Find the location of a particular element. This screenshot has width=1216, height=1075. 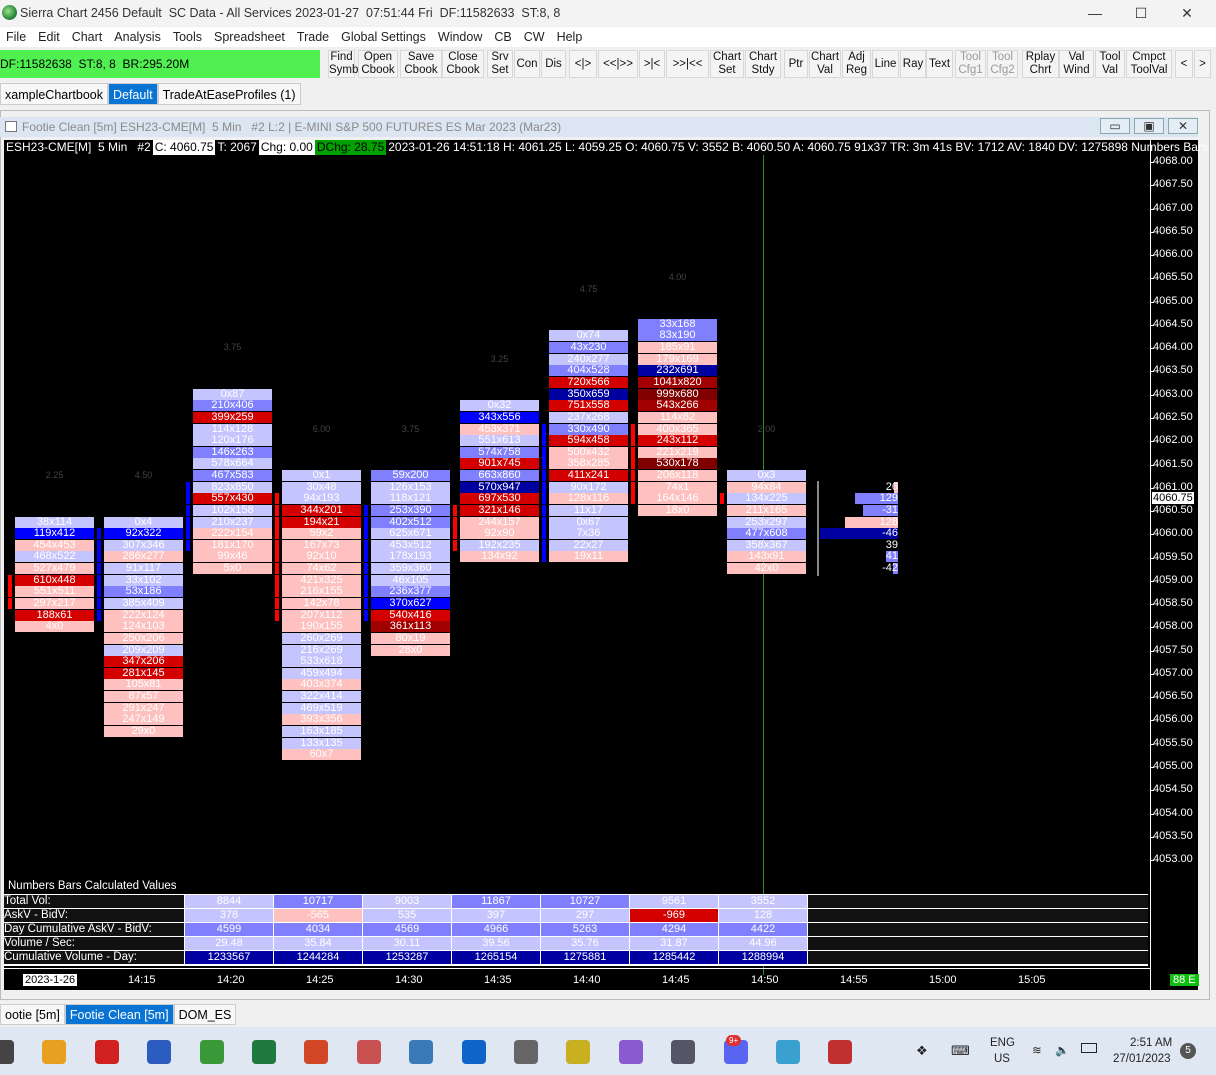

language-line1: ENG is located at coordinates (1002, 1043).